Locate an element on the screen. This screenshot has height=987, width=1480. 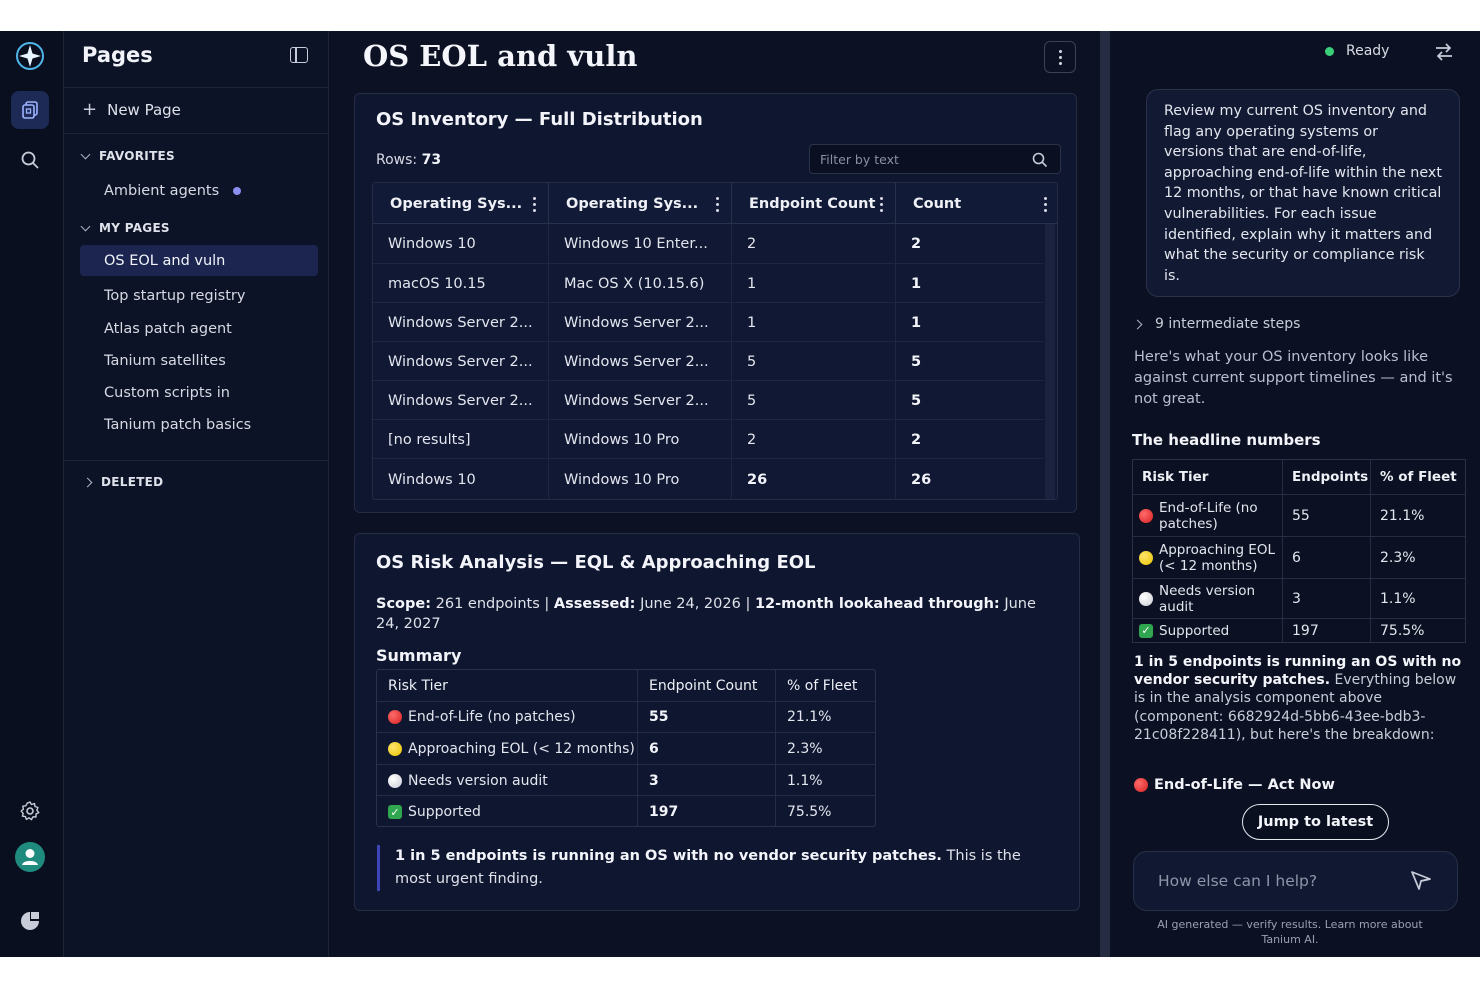
sidebar-item-tanium-satellites: Tanium satellites is located at coordinates (199, 360).